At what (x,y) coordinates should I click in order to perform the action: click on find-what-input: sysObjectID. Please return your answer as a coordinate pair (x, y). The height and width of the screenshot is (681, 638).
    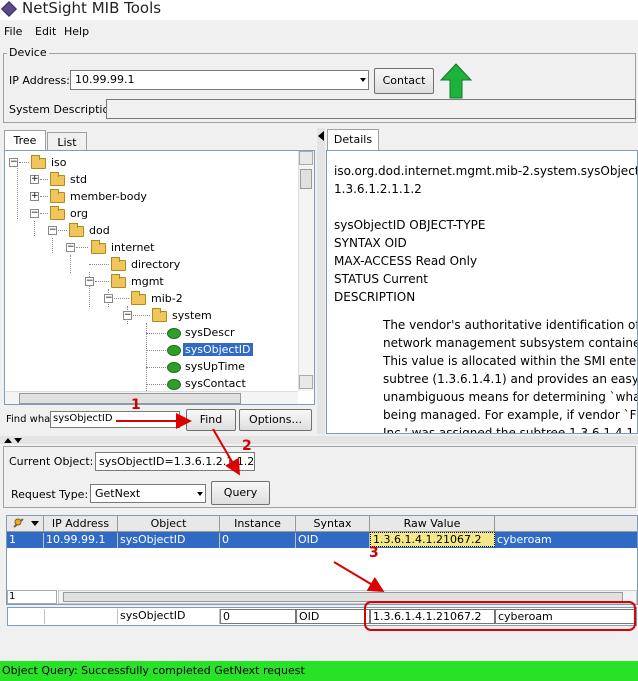
    Looking at the image, I should click on (115, 419).